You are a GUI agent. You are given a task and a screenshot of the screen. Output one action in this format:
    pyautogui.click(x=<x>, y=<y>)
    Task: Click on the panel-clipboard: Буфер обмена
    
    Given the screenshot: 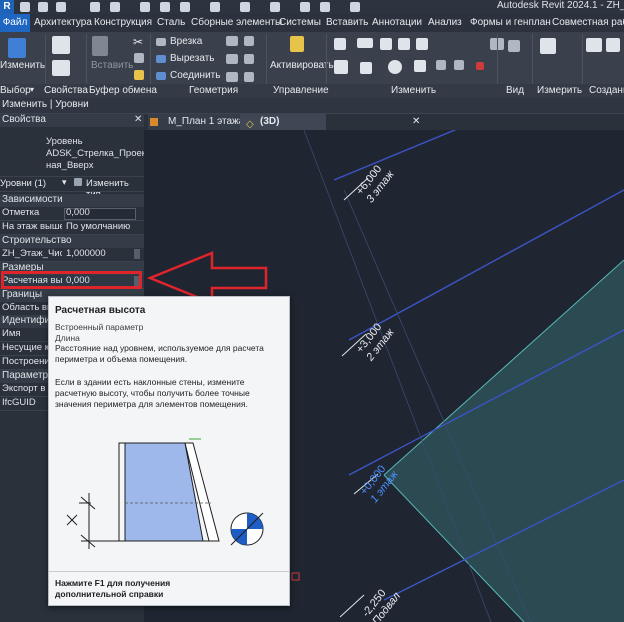 What is the action you would take?
    pyautogui.click(x=123, y=90)
    